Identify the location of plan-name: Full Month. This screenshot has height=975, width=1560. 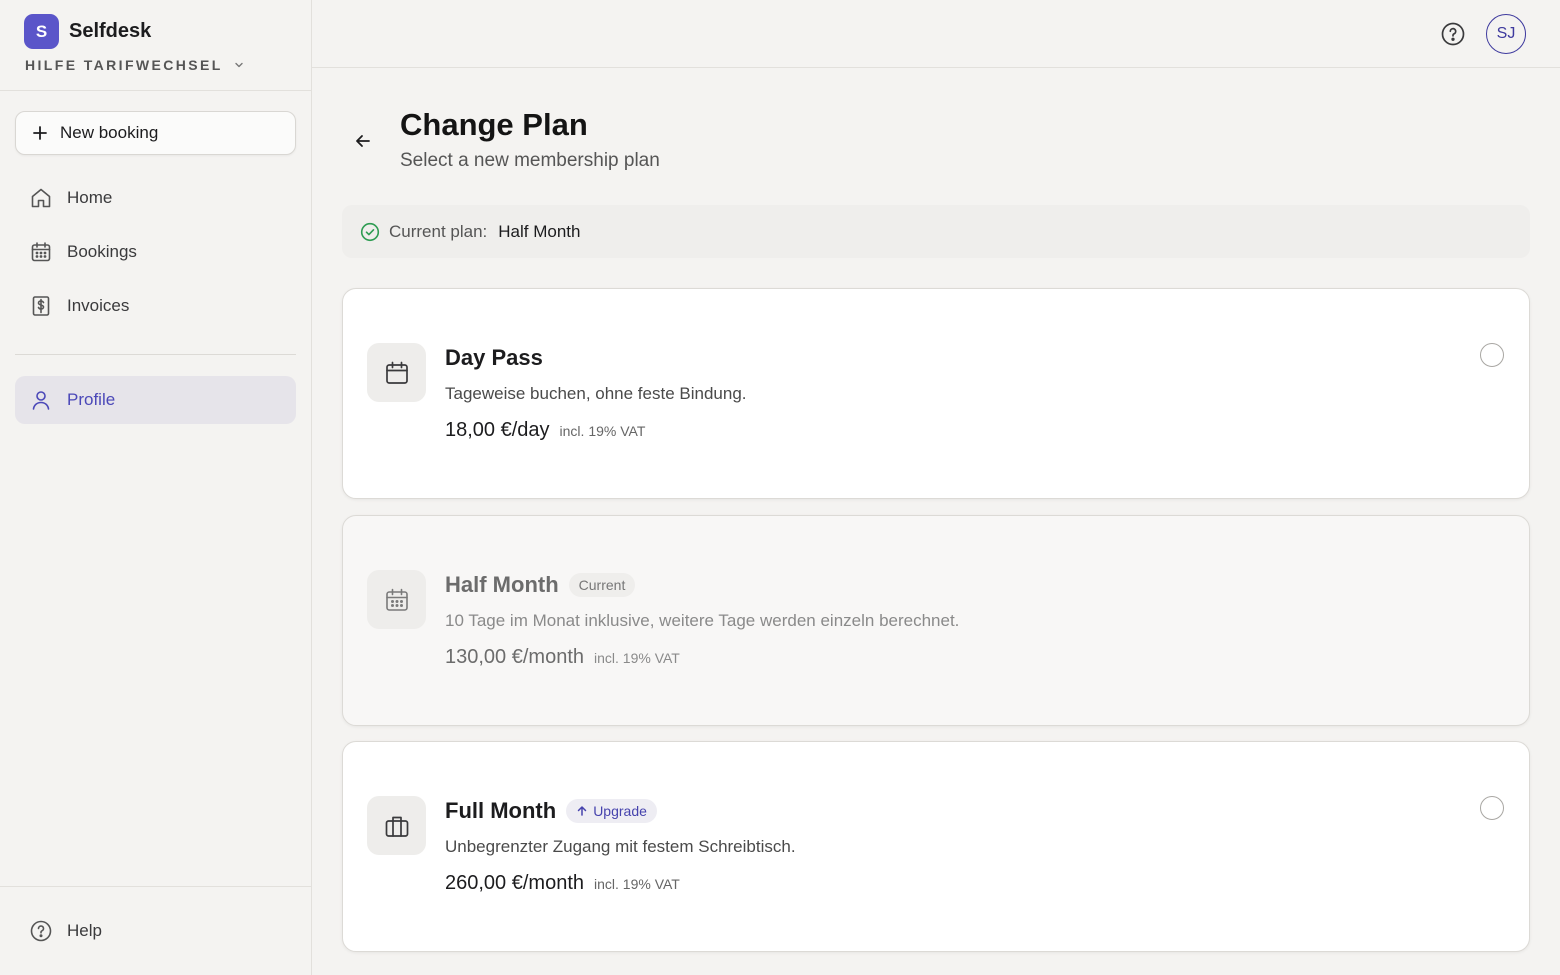
(501, 810).